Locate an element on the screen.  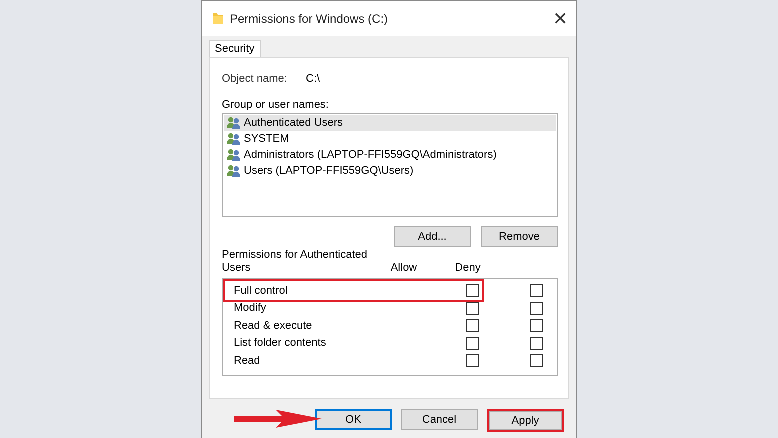
permission-name: Read & execute is located at coordinates (273, 326).